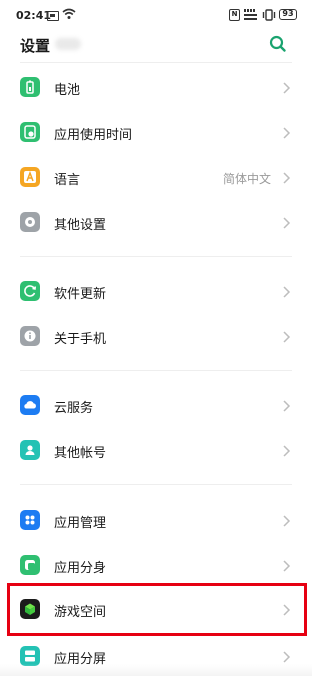  What do you see at coordinates (53, 16) in the screenshot?
I see `message-icon` at bounding box center [53, 16].